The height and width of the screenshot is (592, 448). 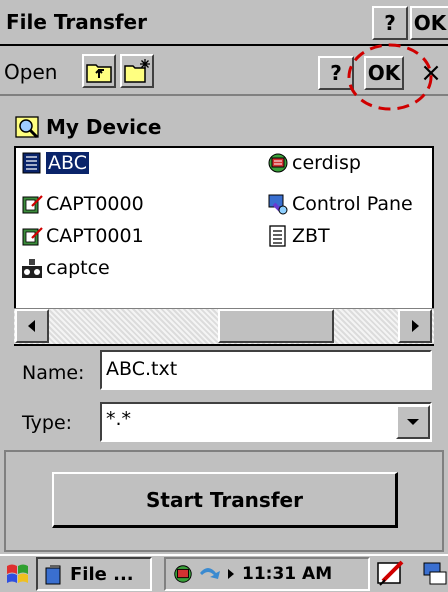 I want to click on scrollbar-thumb, so click(x=276, y=326).